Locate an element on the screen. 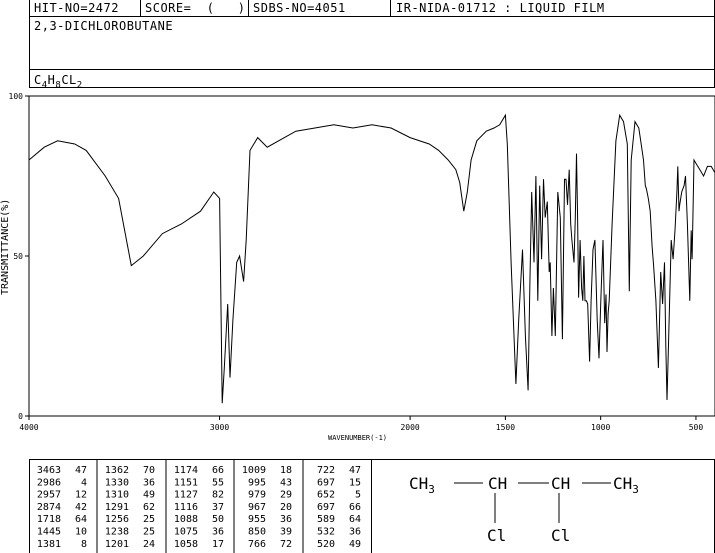 The width and height of the screenshot is (715, 553). x-tick-label: 1000 is located at coordinates (600, 427).